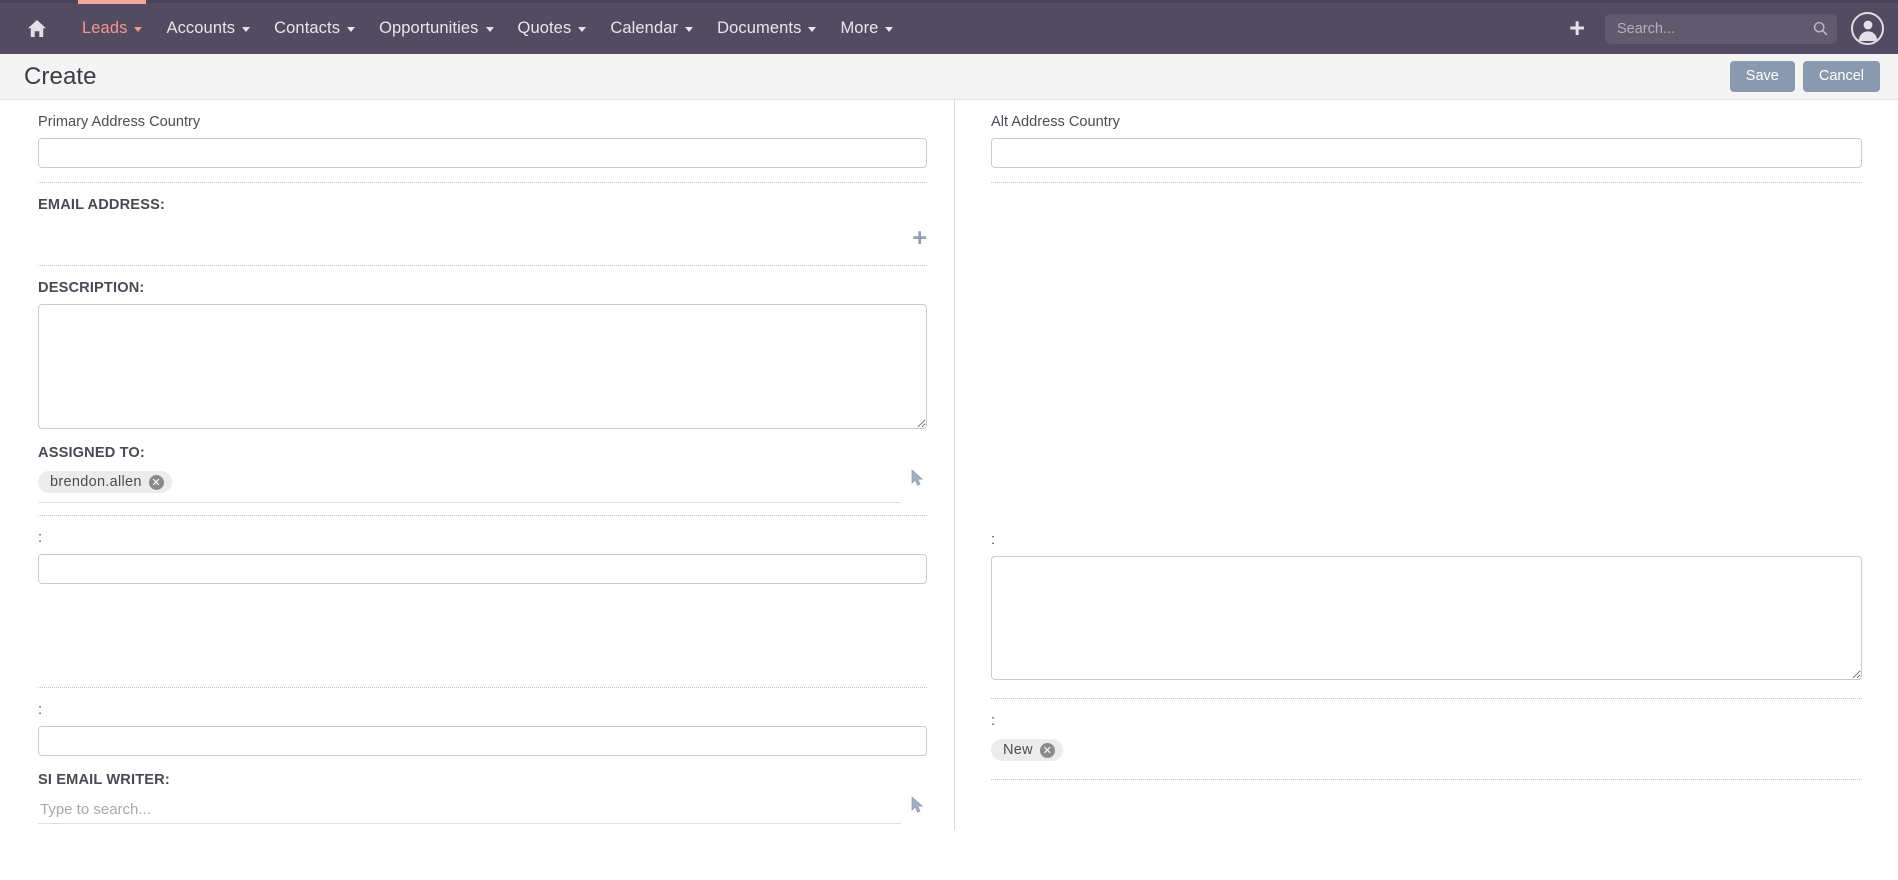 This screenshot has width=1898, height=880. I want to click on alt-address-country-input, so click(1426, 153).